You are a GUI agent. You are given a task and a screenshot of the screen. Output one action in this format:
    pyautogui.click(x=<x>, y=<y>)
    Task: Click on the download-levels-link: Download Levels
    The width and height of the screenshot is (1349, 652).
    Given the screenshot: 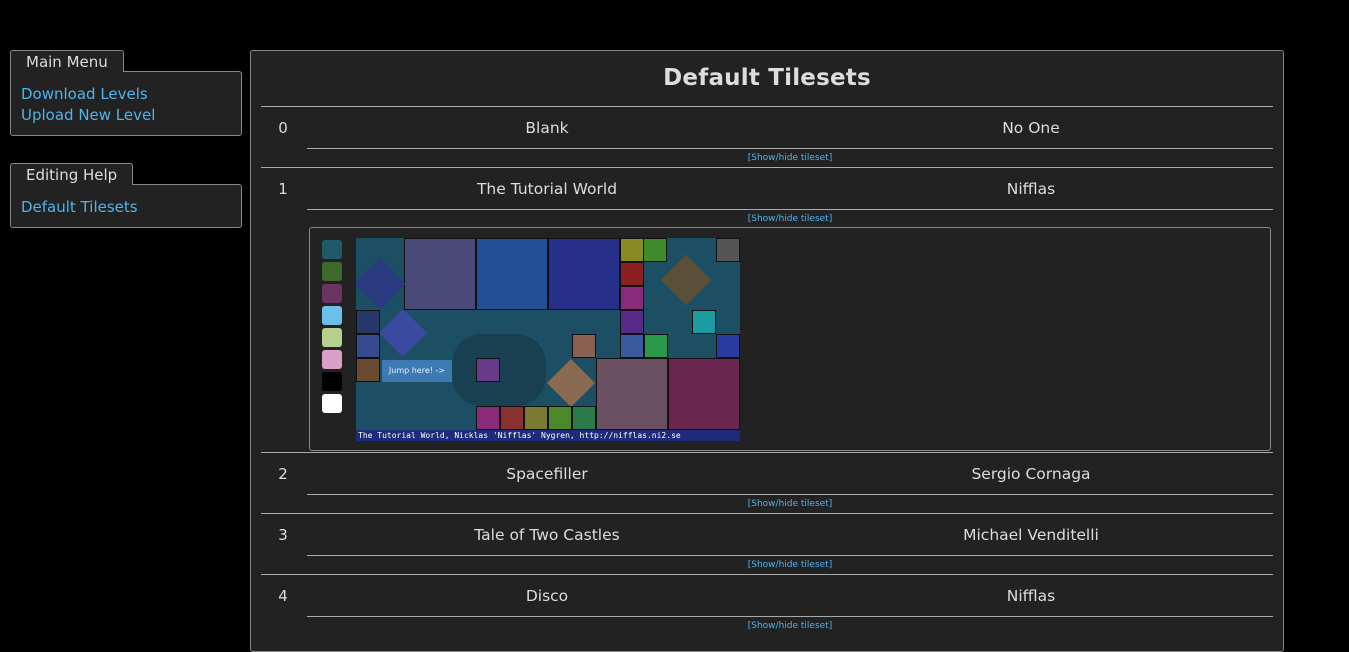 What is the action you would take?
    pyautogui.click(x=126, y=94)
    